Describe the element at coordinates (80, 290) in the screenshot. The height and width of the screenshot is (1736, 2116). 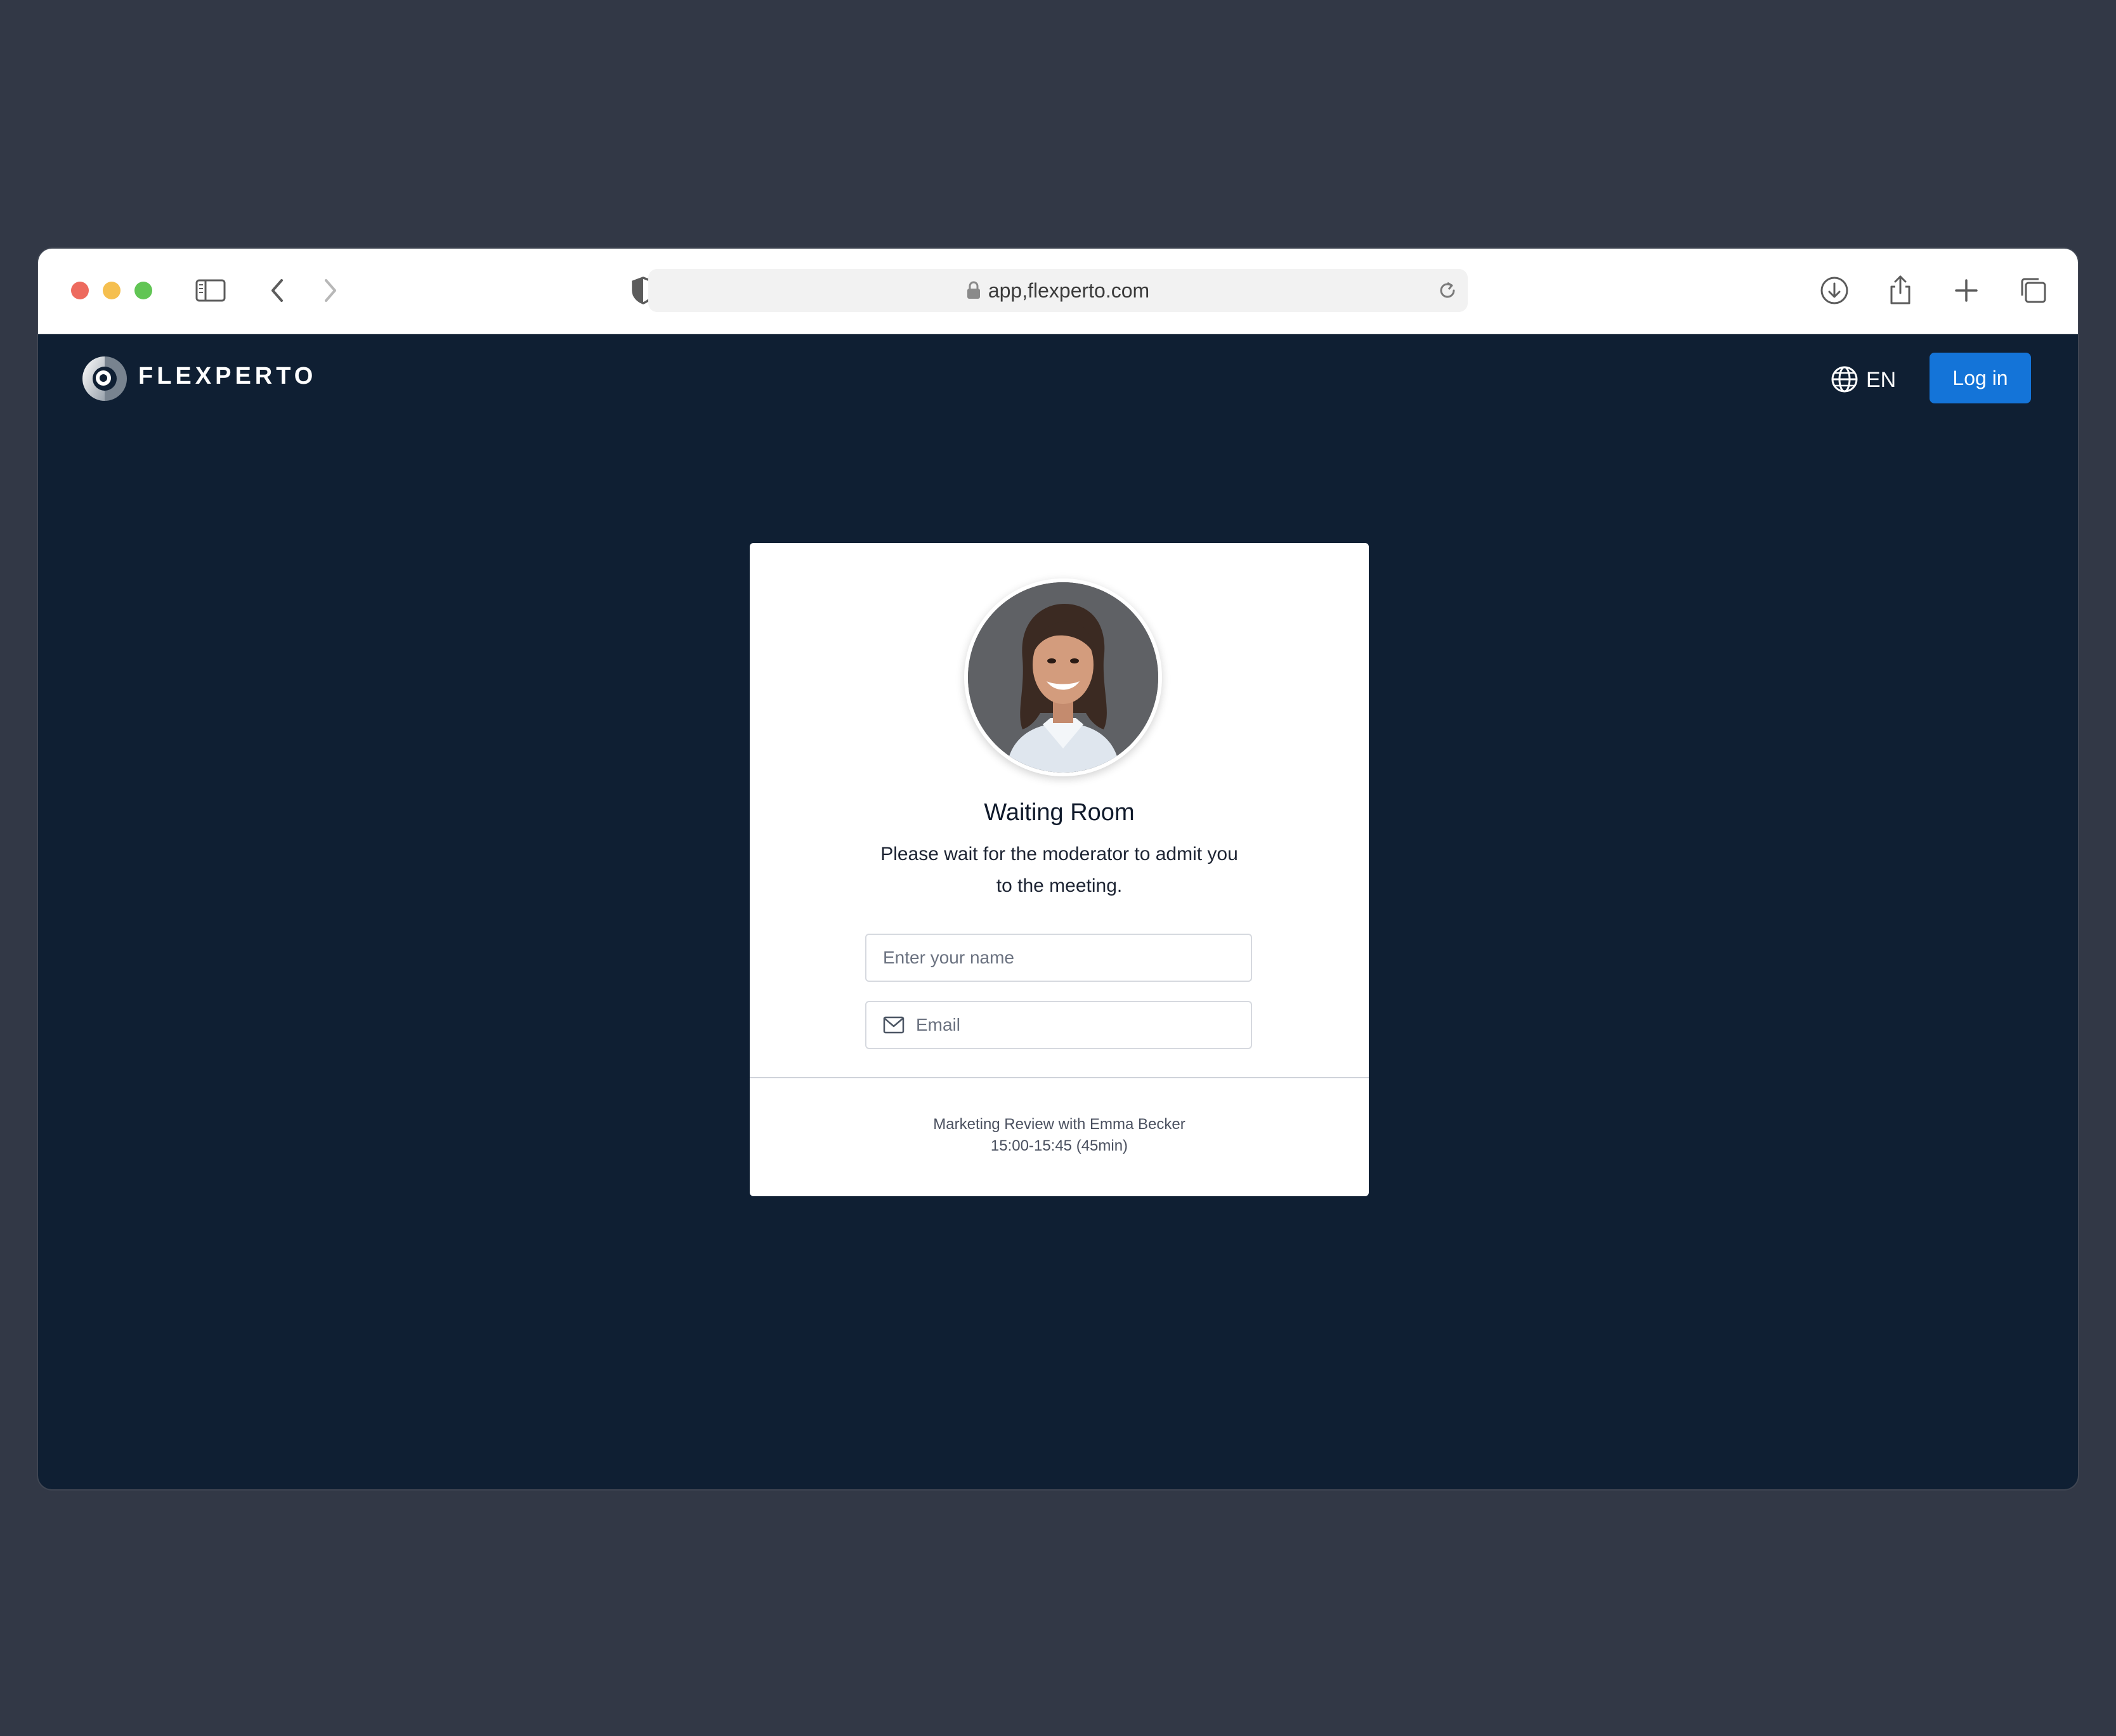
I see `close-window-button` at that location.